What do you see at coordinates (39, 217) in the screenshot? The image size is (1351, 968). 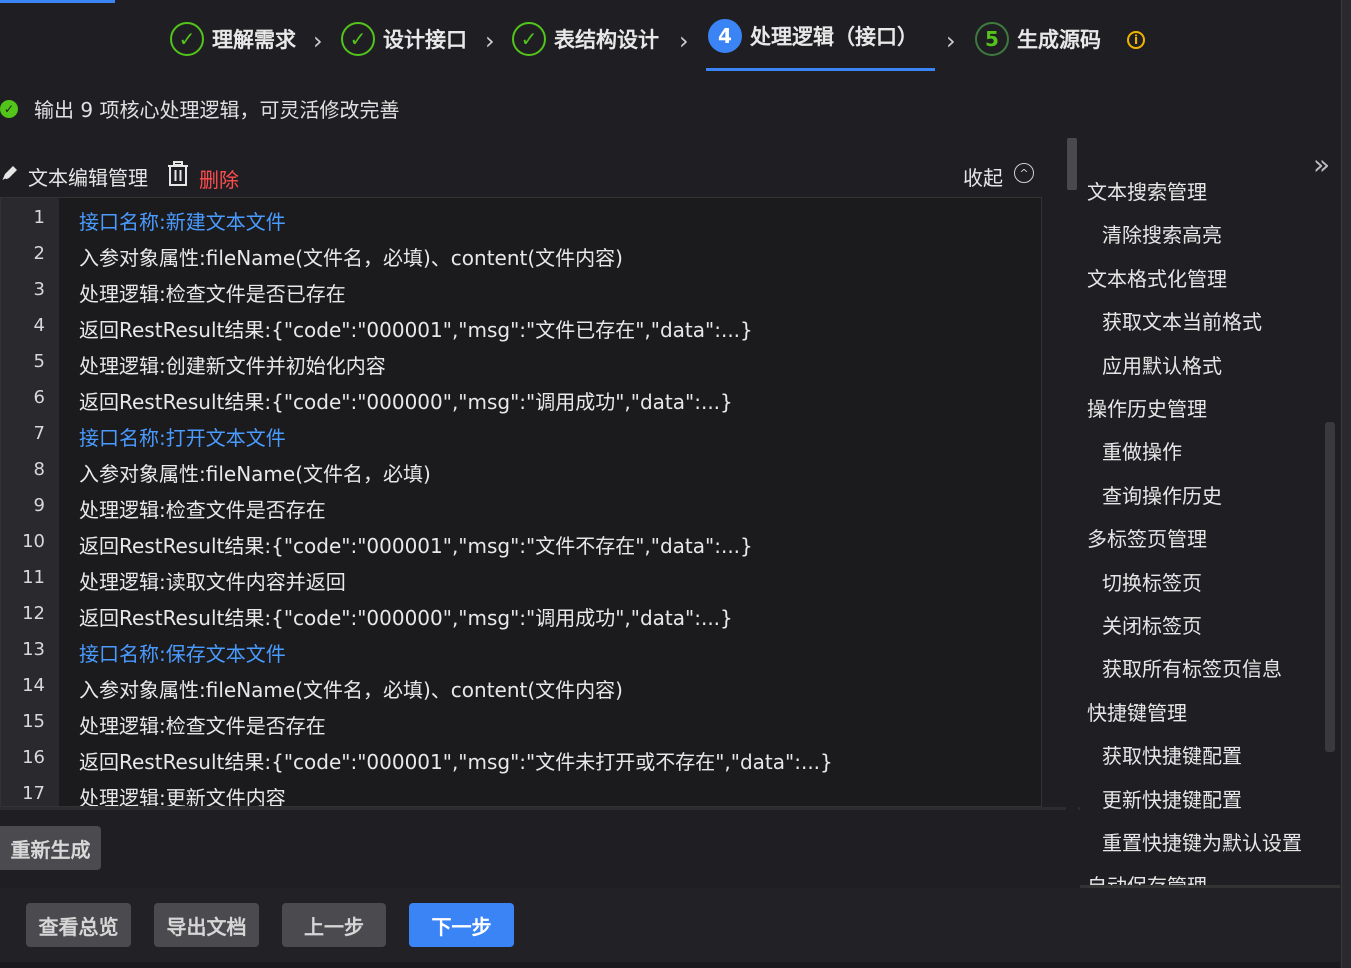 I see `line-number: 1` at bounding box center [39, 217].